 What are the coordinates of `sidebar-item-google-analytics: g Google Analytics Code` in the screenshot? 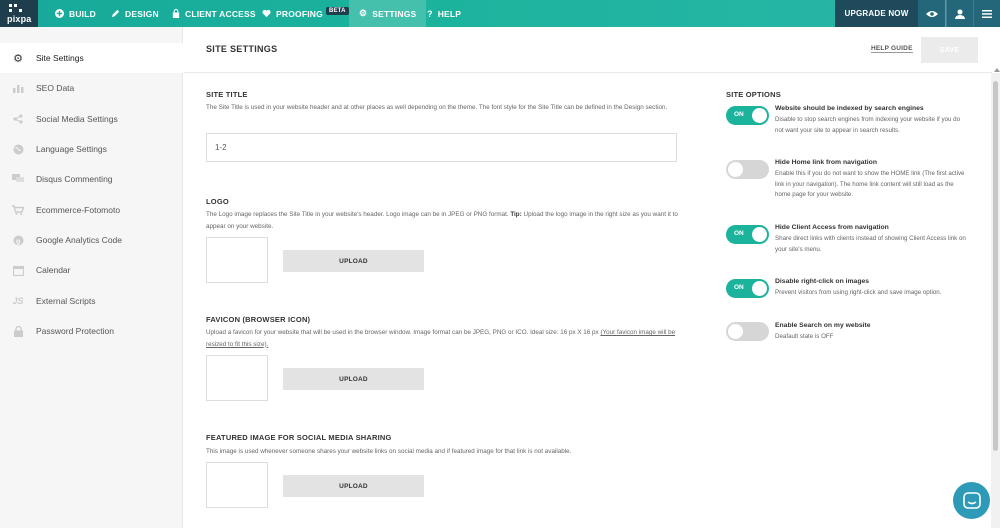 It's located at (91, 240).